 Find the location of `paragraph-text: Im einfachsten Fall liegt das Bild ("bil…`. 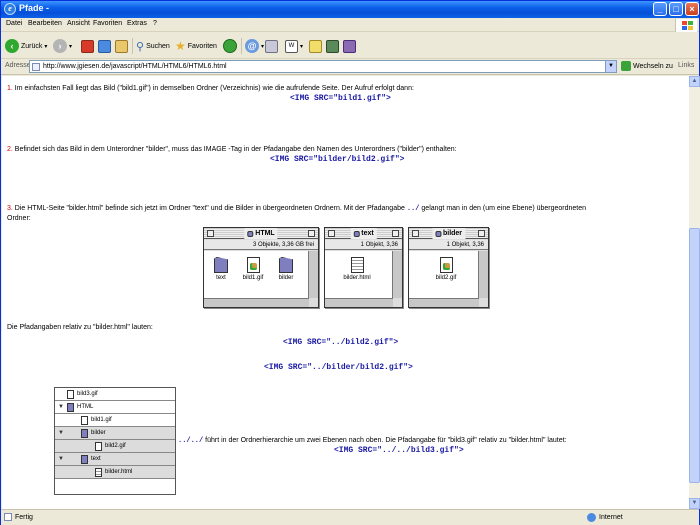

paragraph-text: Im einfachsten Fall liegt das Bild ("bil… is located at coordinates (214, 88).